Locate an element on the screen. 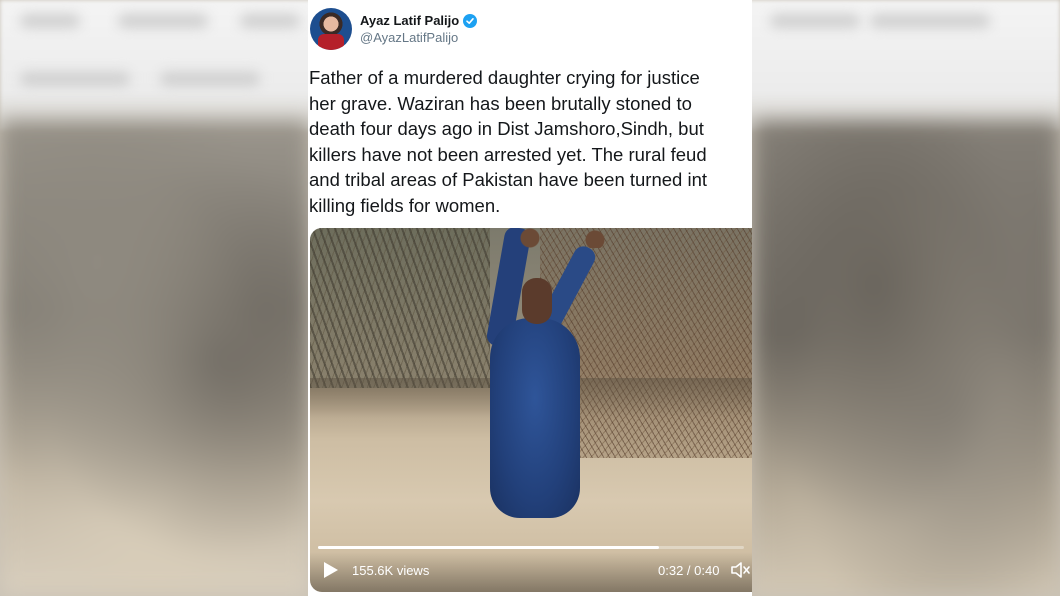  tweet-header: Ayaz Latif Palijo @AyazLatifPalijo is located at coordinates (530, 30).